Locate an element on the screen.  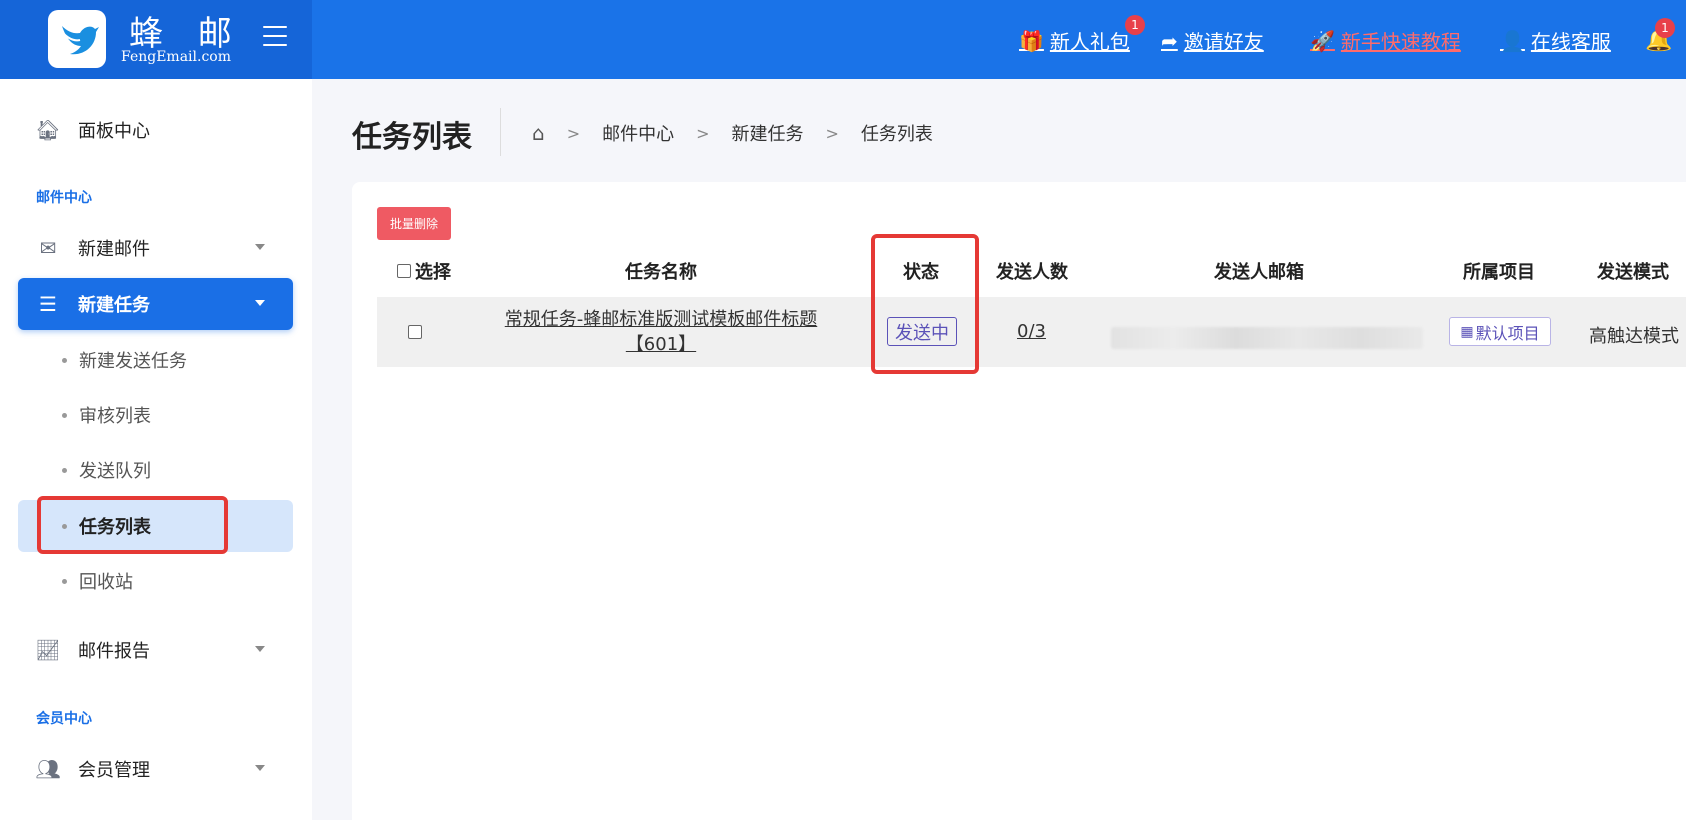
logo-icon is located at coordinates (77, 39).